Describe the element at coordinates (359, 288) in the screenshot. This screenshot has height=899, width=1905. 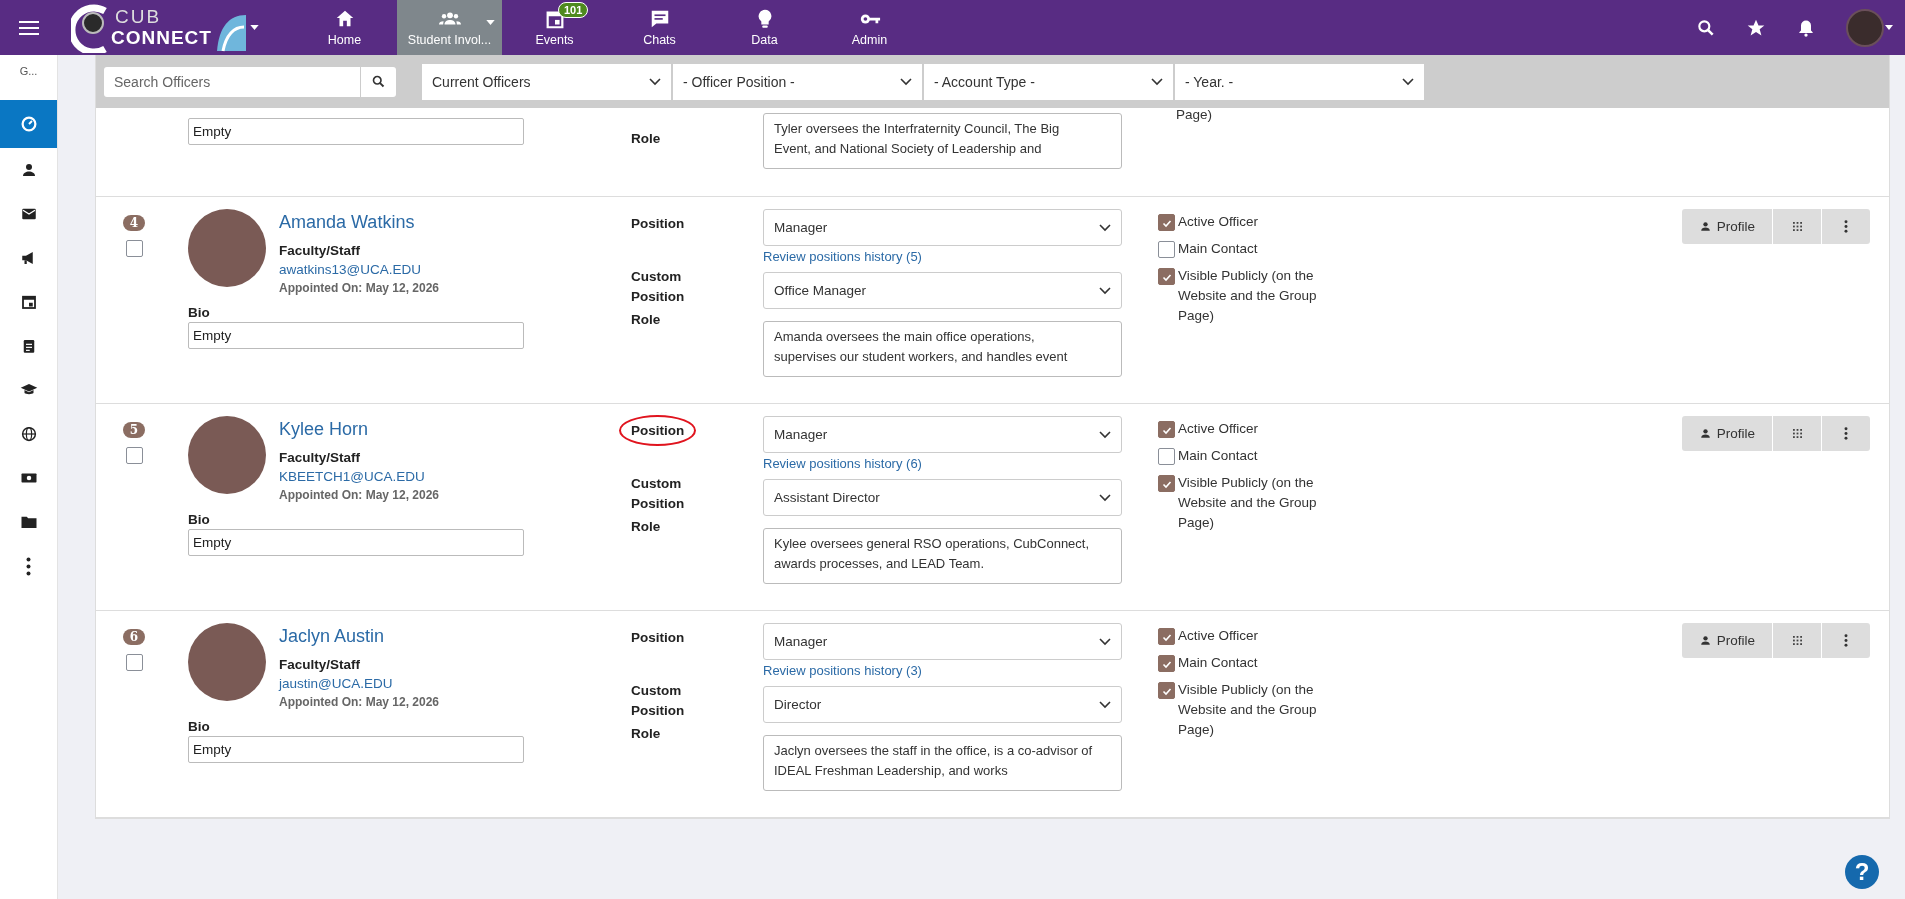
I see `appointed-date: Appointed On: May 12, 2026` at that location.